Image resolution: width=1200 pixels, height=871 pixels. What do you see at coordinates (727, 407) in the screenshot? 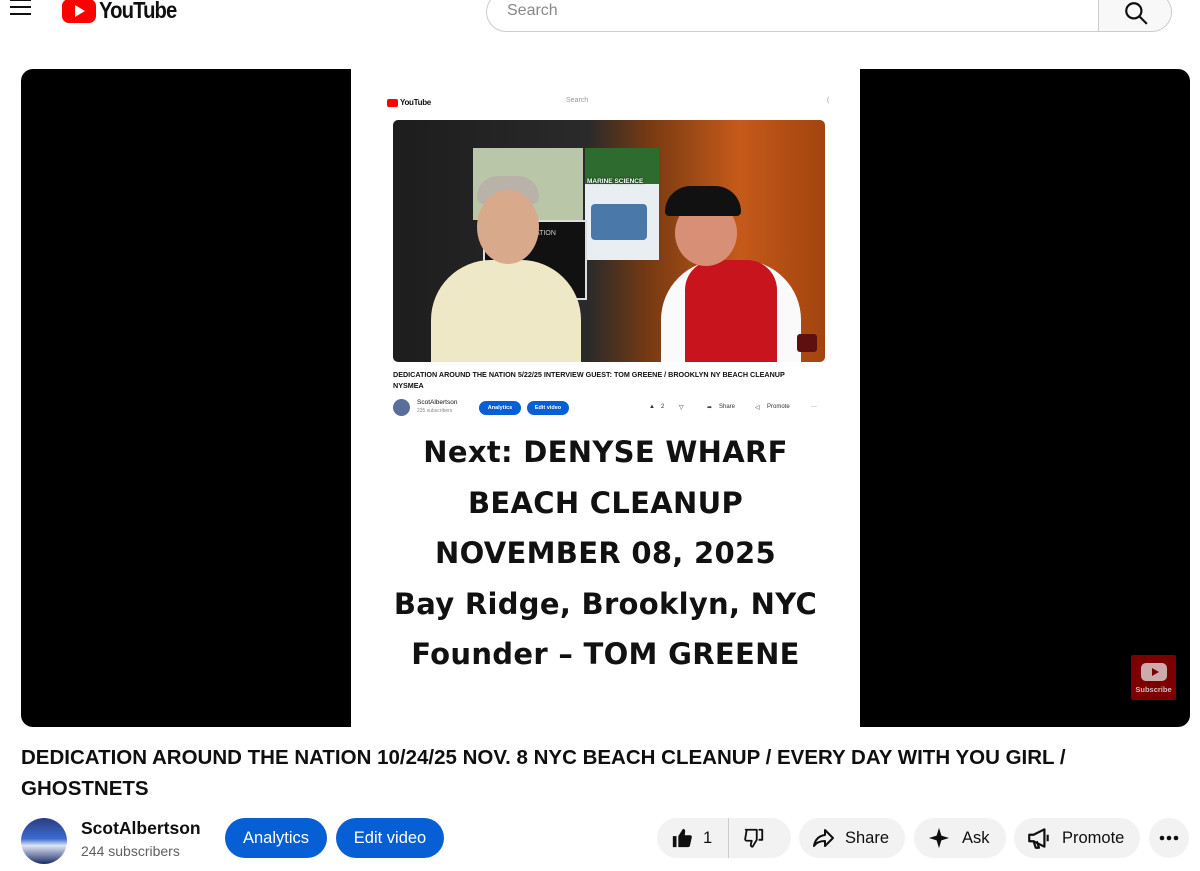
I see `embedded-share-label: Share` at bounding box center [727, 407].